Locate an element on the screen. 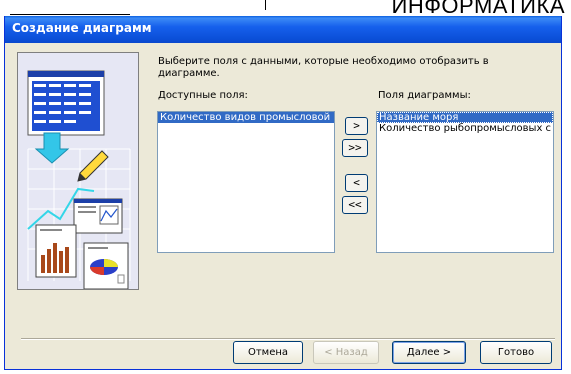 The image size is (571, 374). available-fields-list: Количество видов промысловой is located at coordinates (246, 182).